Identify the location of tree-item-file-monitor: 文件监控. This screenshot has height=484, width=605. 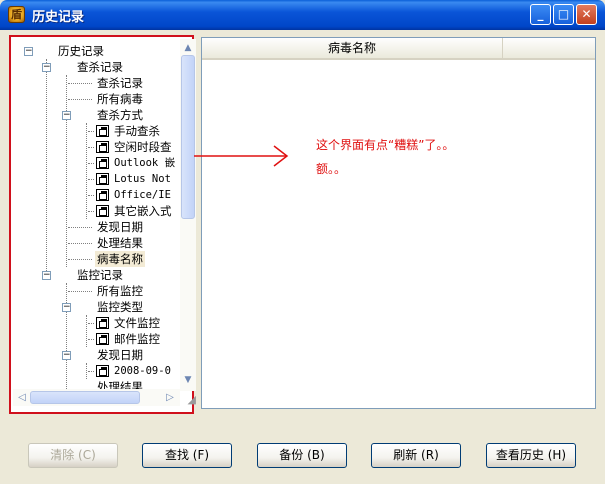
(137, 323).